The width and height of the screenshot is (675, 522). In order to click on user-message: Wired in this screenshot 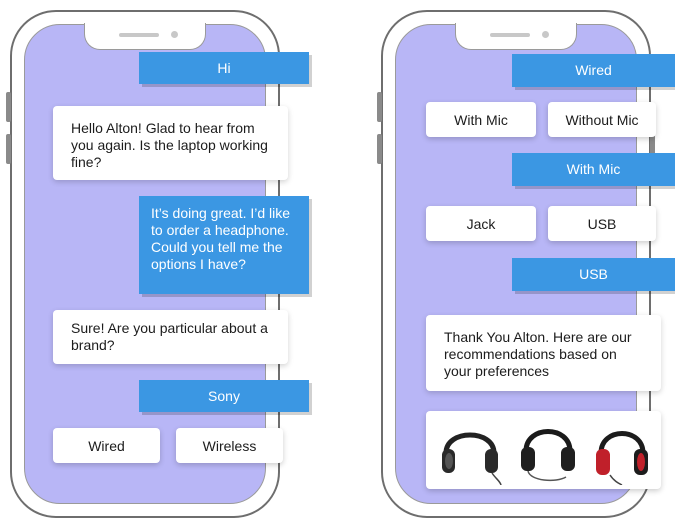, I will do `click(593, 70)`.